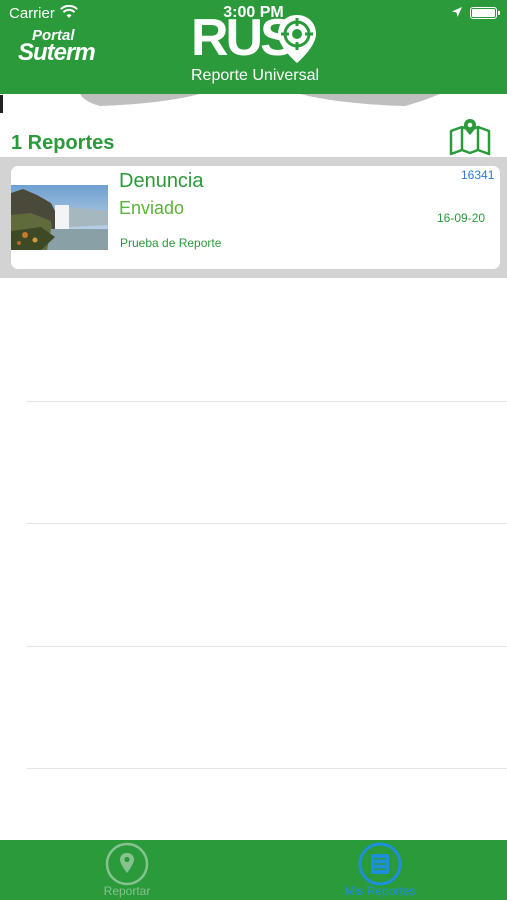  What do you see at coordinates (59, 217) in the screenshot?
I see `report-thumbnail` at bounding box center [59, 217].